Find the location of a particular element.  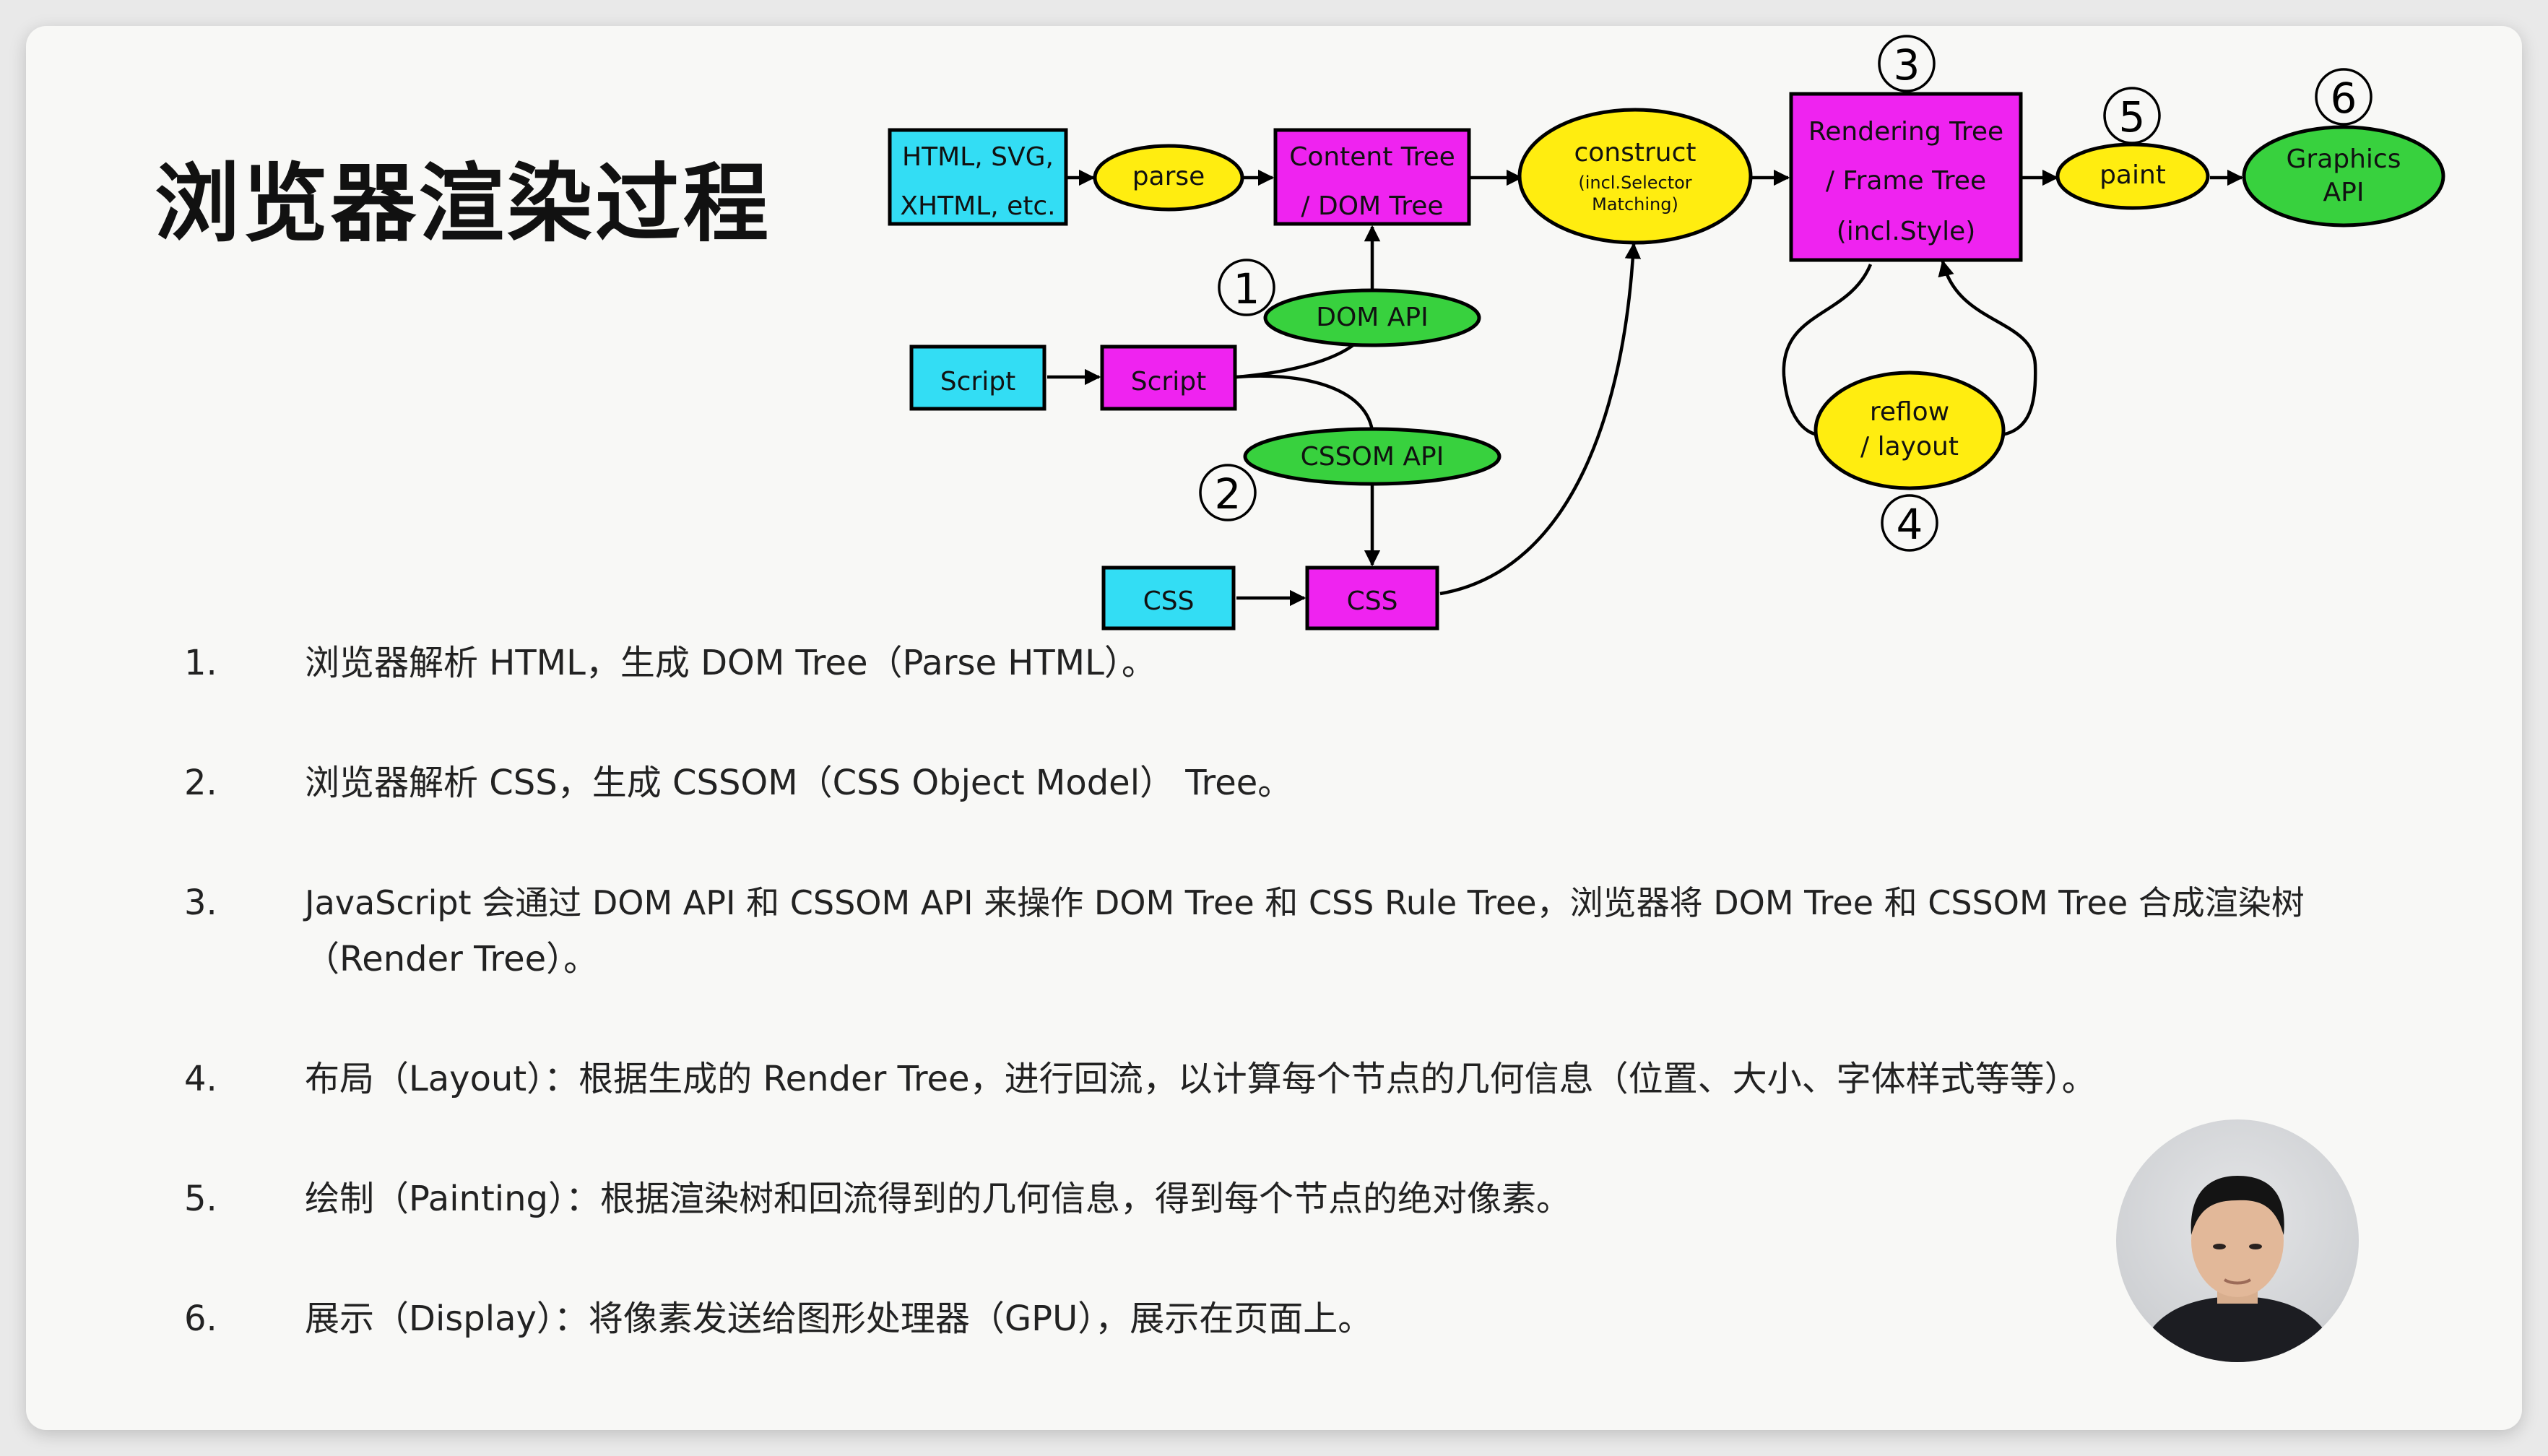

step-marker-2: 2 is located at coordinates (1228, 492).